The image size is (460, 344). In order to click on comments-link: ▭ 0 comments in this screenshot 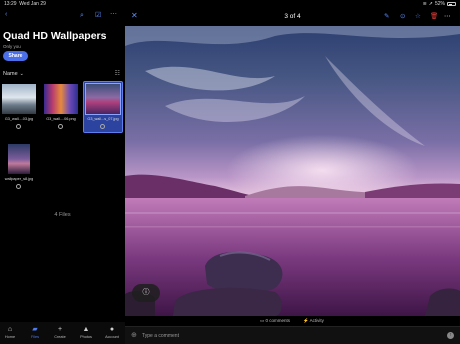, I will do `click(275, 321)`.